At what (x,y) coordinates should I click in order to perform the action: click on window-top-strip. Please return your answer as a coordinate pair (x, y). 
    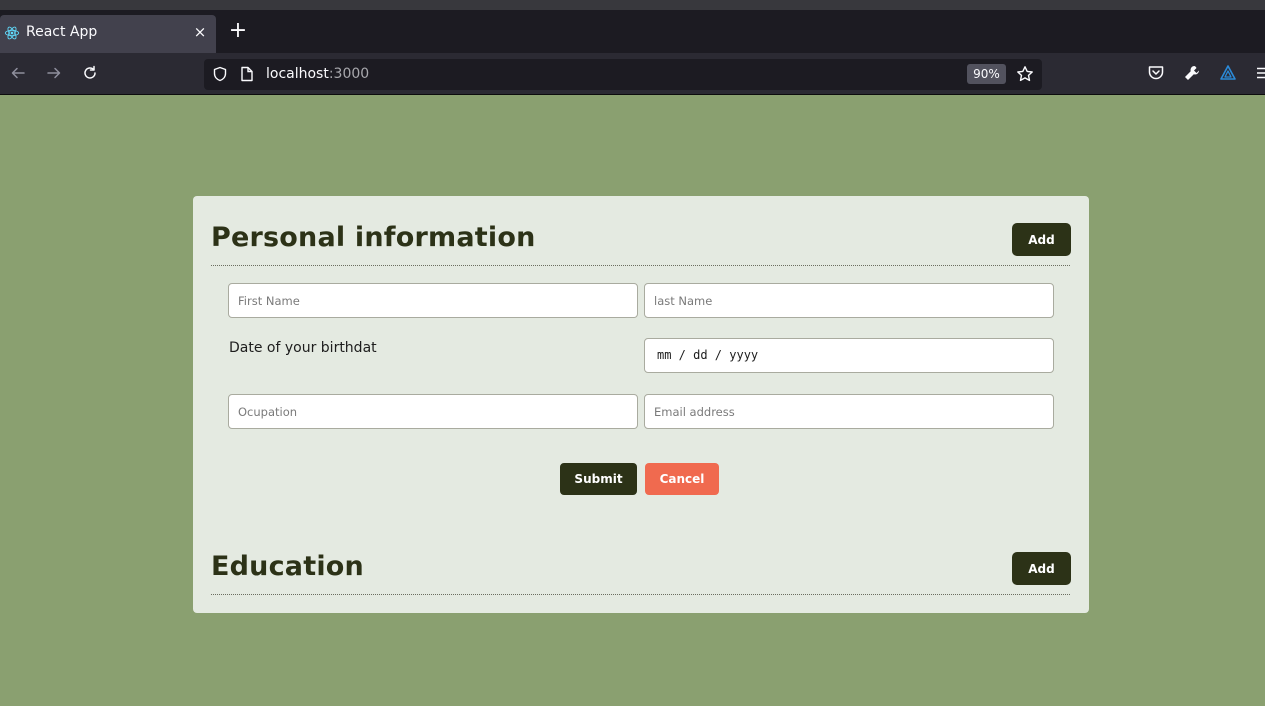
    Looking at the image, I should click on (632, 5).